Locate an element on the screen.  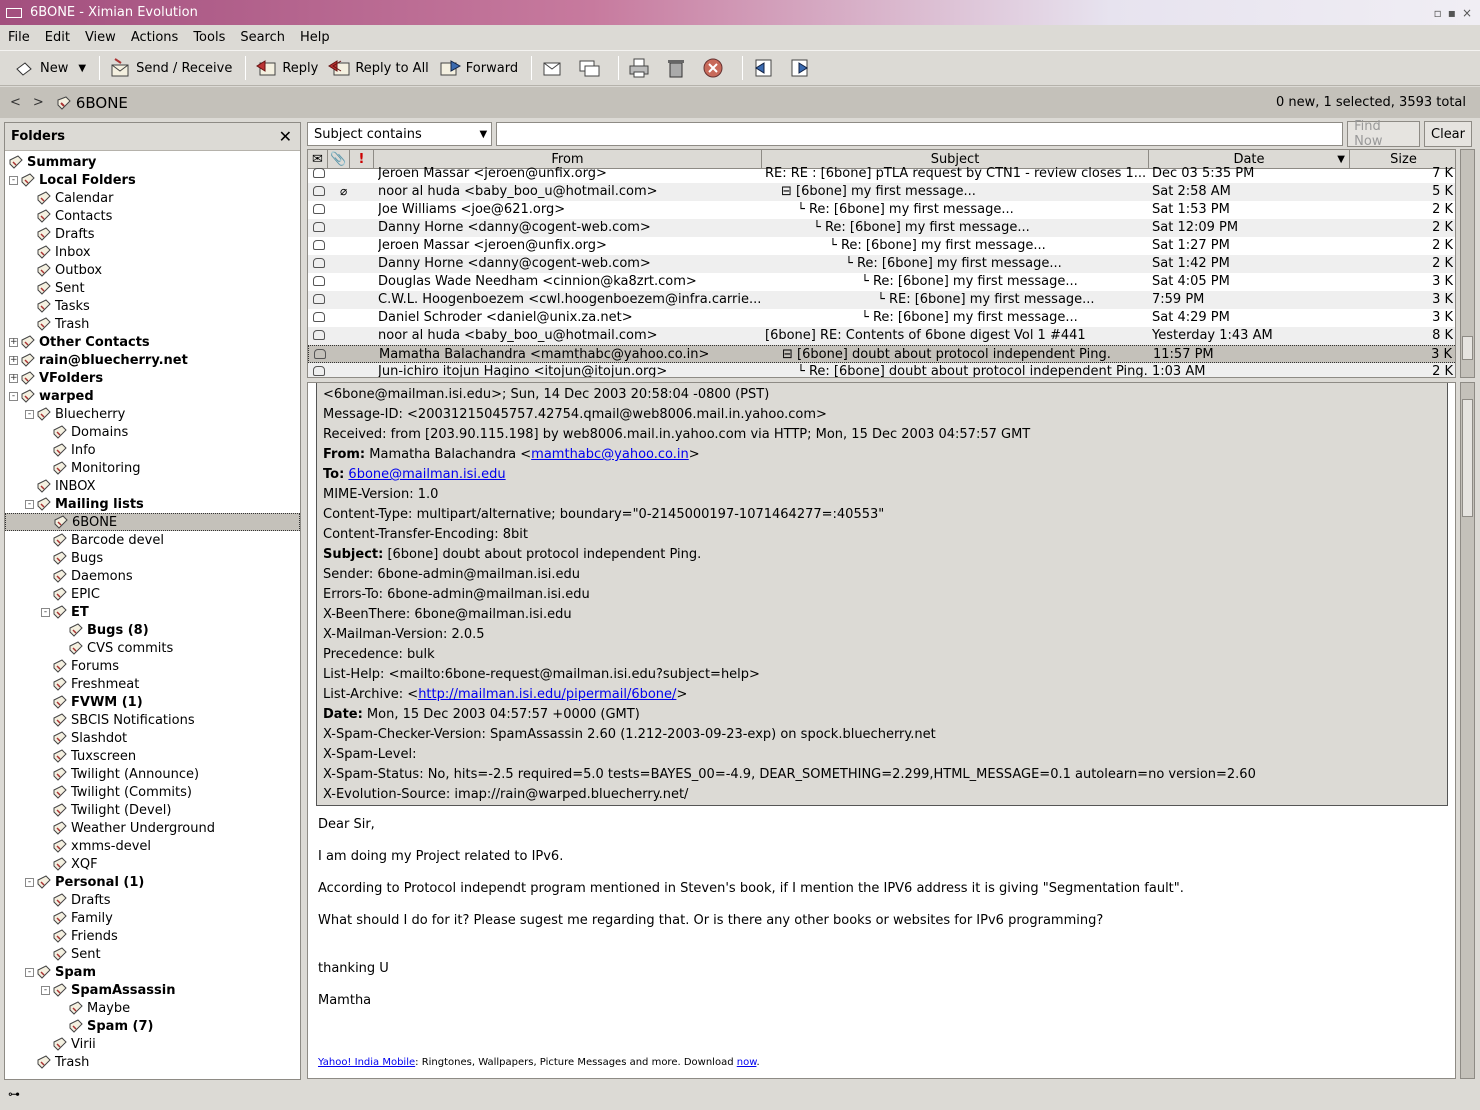
search-input is located at coordinates (920, 134).